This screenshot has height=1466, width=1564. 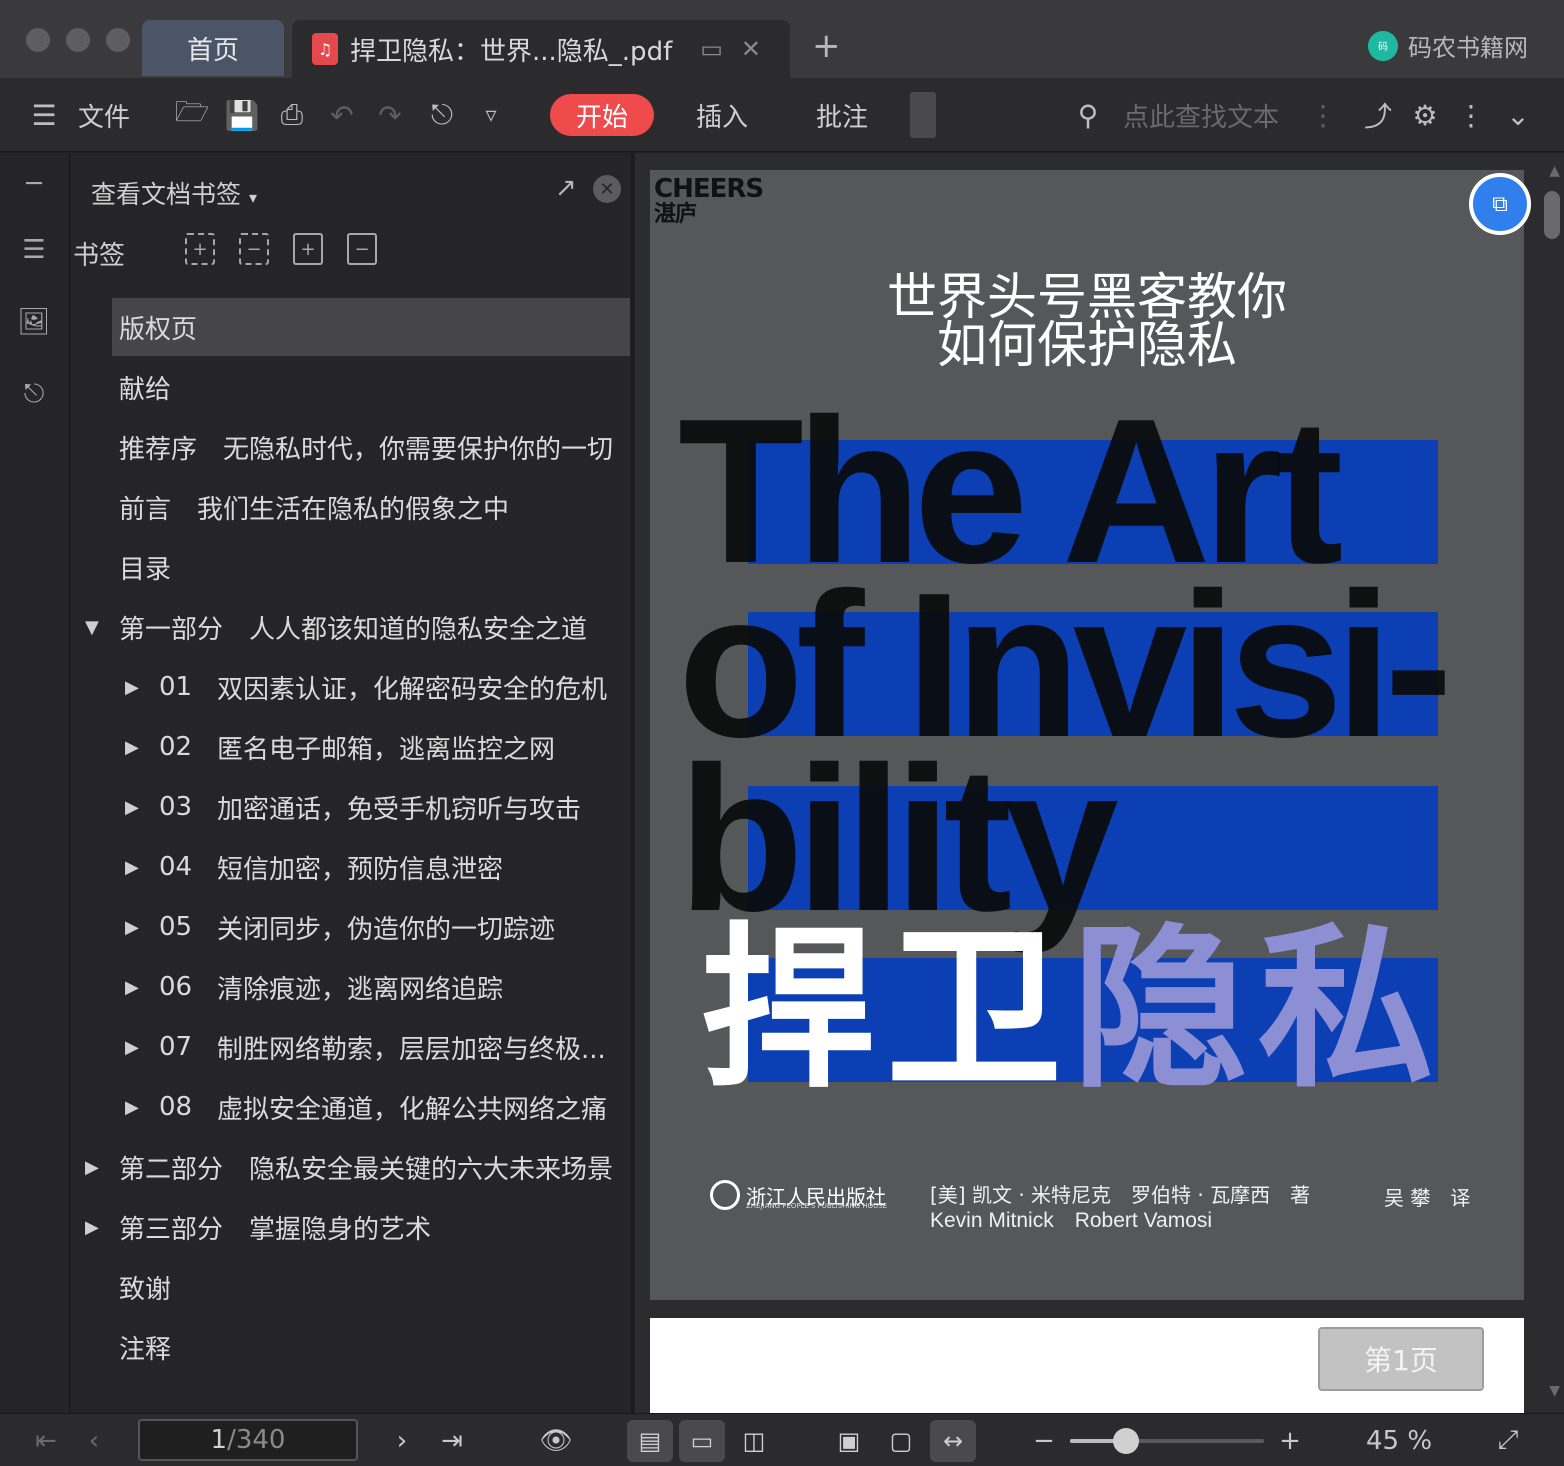 What do you see at coordinates (192, 115) in the screenshot?
I see `open-folder-icon: 🗁` at bounding box center [192, 115].